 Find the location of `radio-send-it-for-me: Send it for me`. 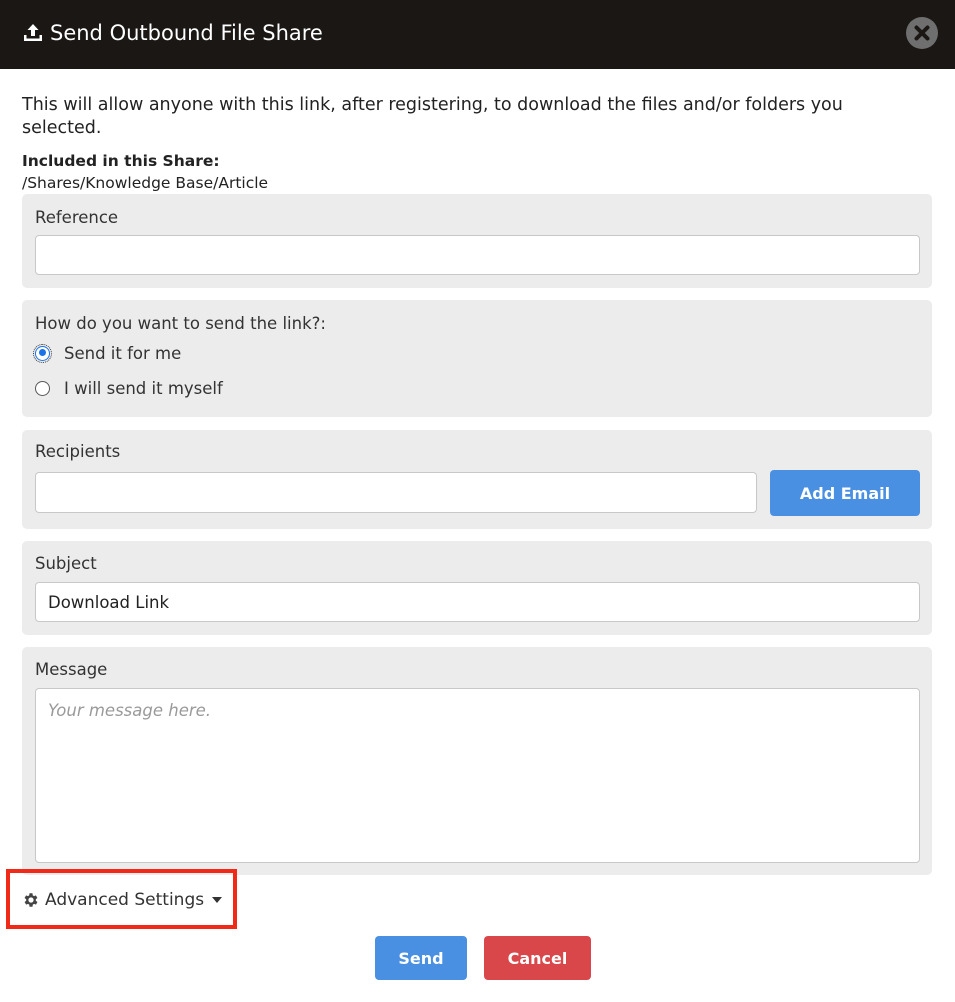

radio-send-it-for-me: Send it for me is located at coordinates (107, 353).